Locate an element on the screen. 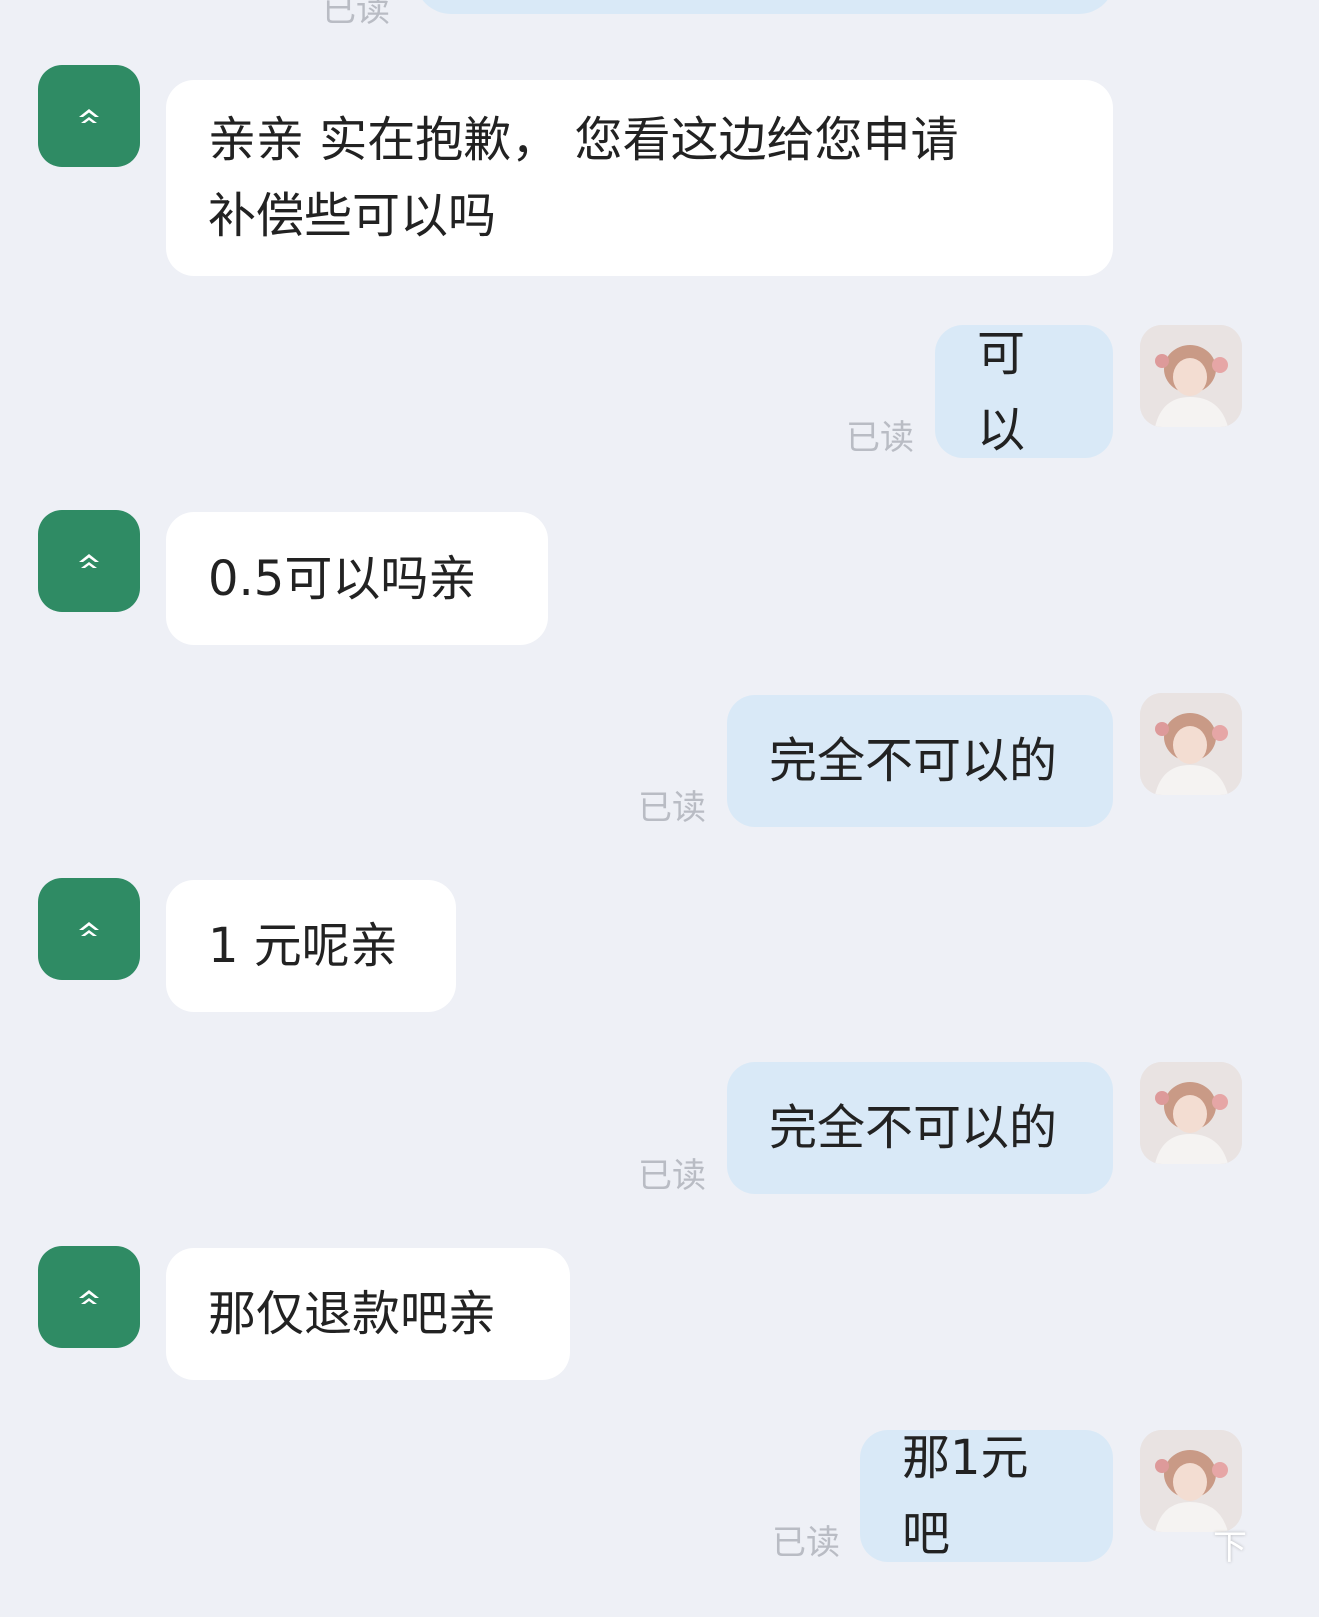 The image size is (1319, 1617). message-bubble-outgoing: 可以 is located at coordinates (1024, 391).